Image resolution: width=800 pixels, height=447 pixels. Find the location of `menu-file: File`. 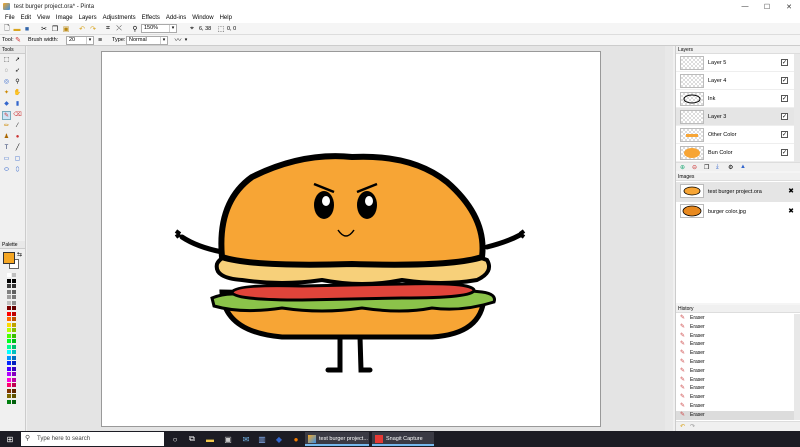

menu-file: File is located at coordinates (10, 18).